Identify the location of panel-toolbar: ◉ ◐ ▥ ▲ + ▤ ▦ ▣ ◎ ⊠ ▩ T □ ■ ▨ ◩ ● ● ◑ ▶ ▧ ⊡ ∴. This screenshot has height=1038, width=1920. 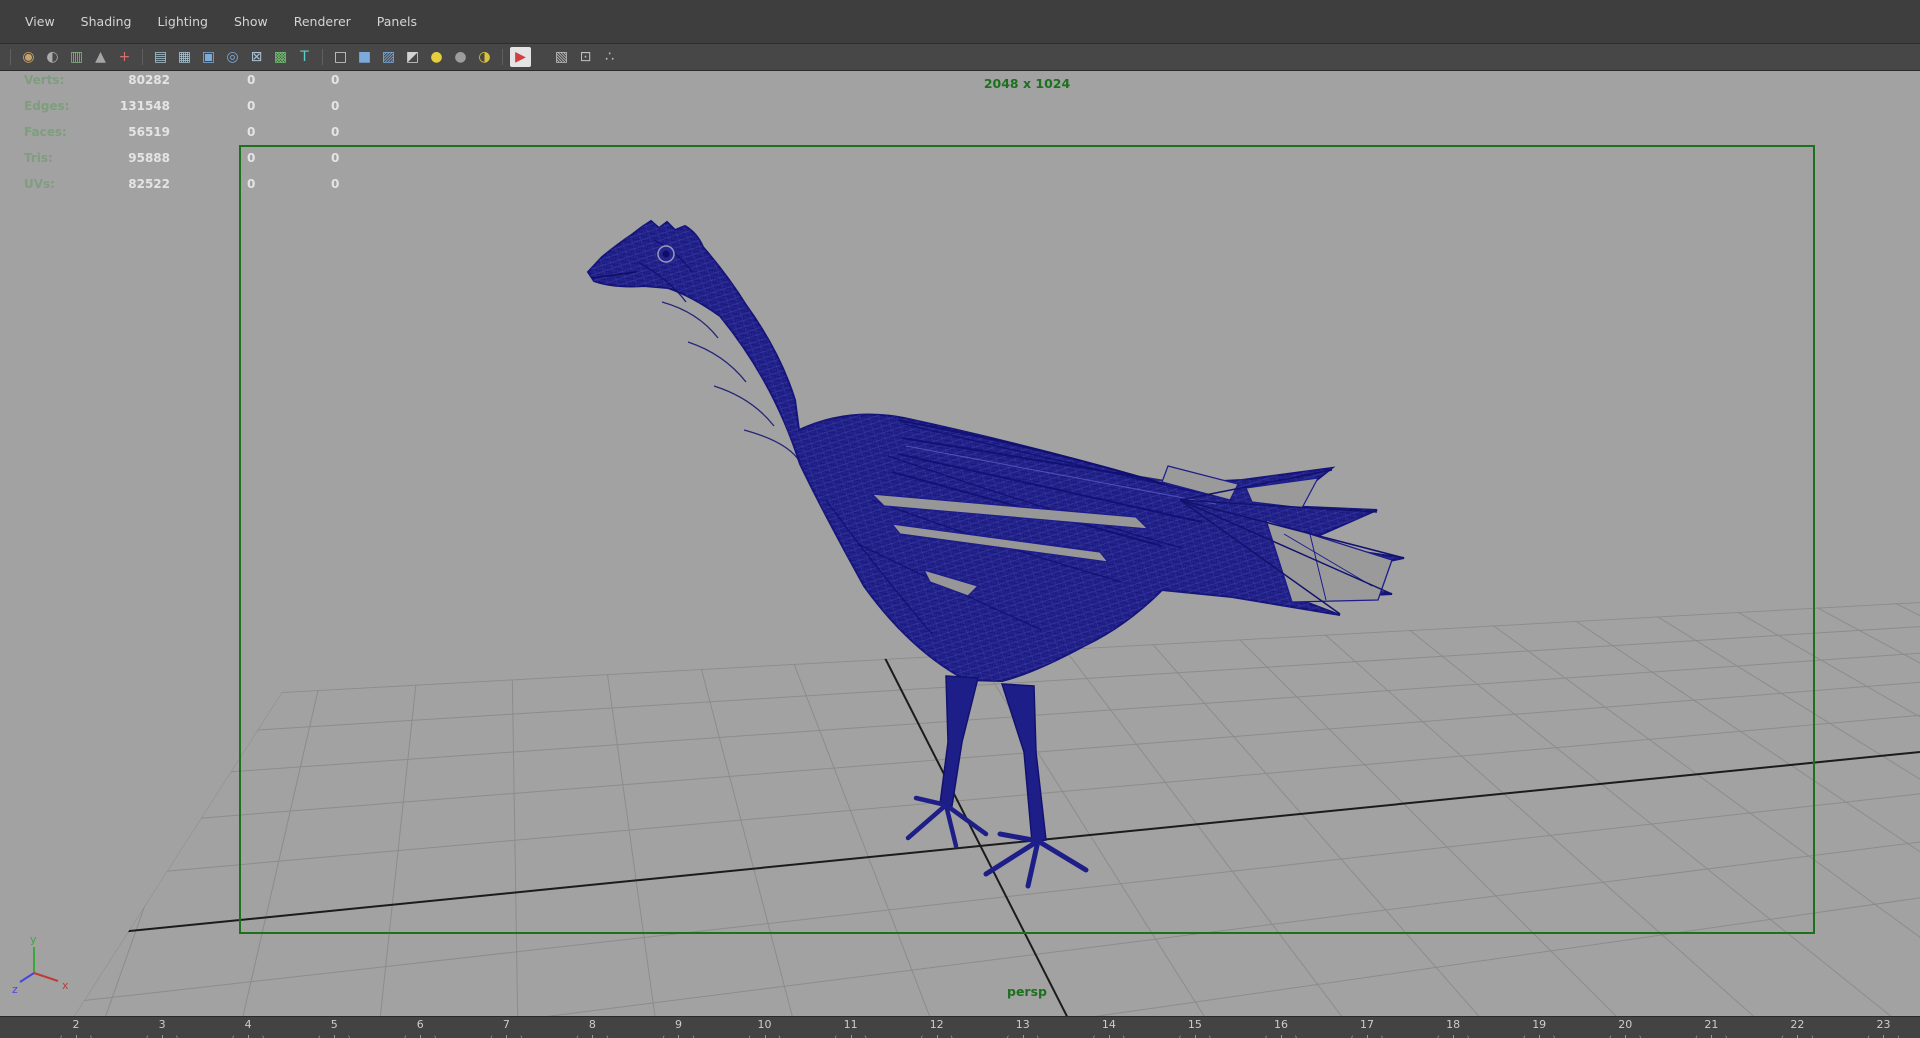
(960, 57).